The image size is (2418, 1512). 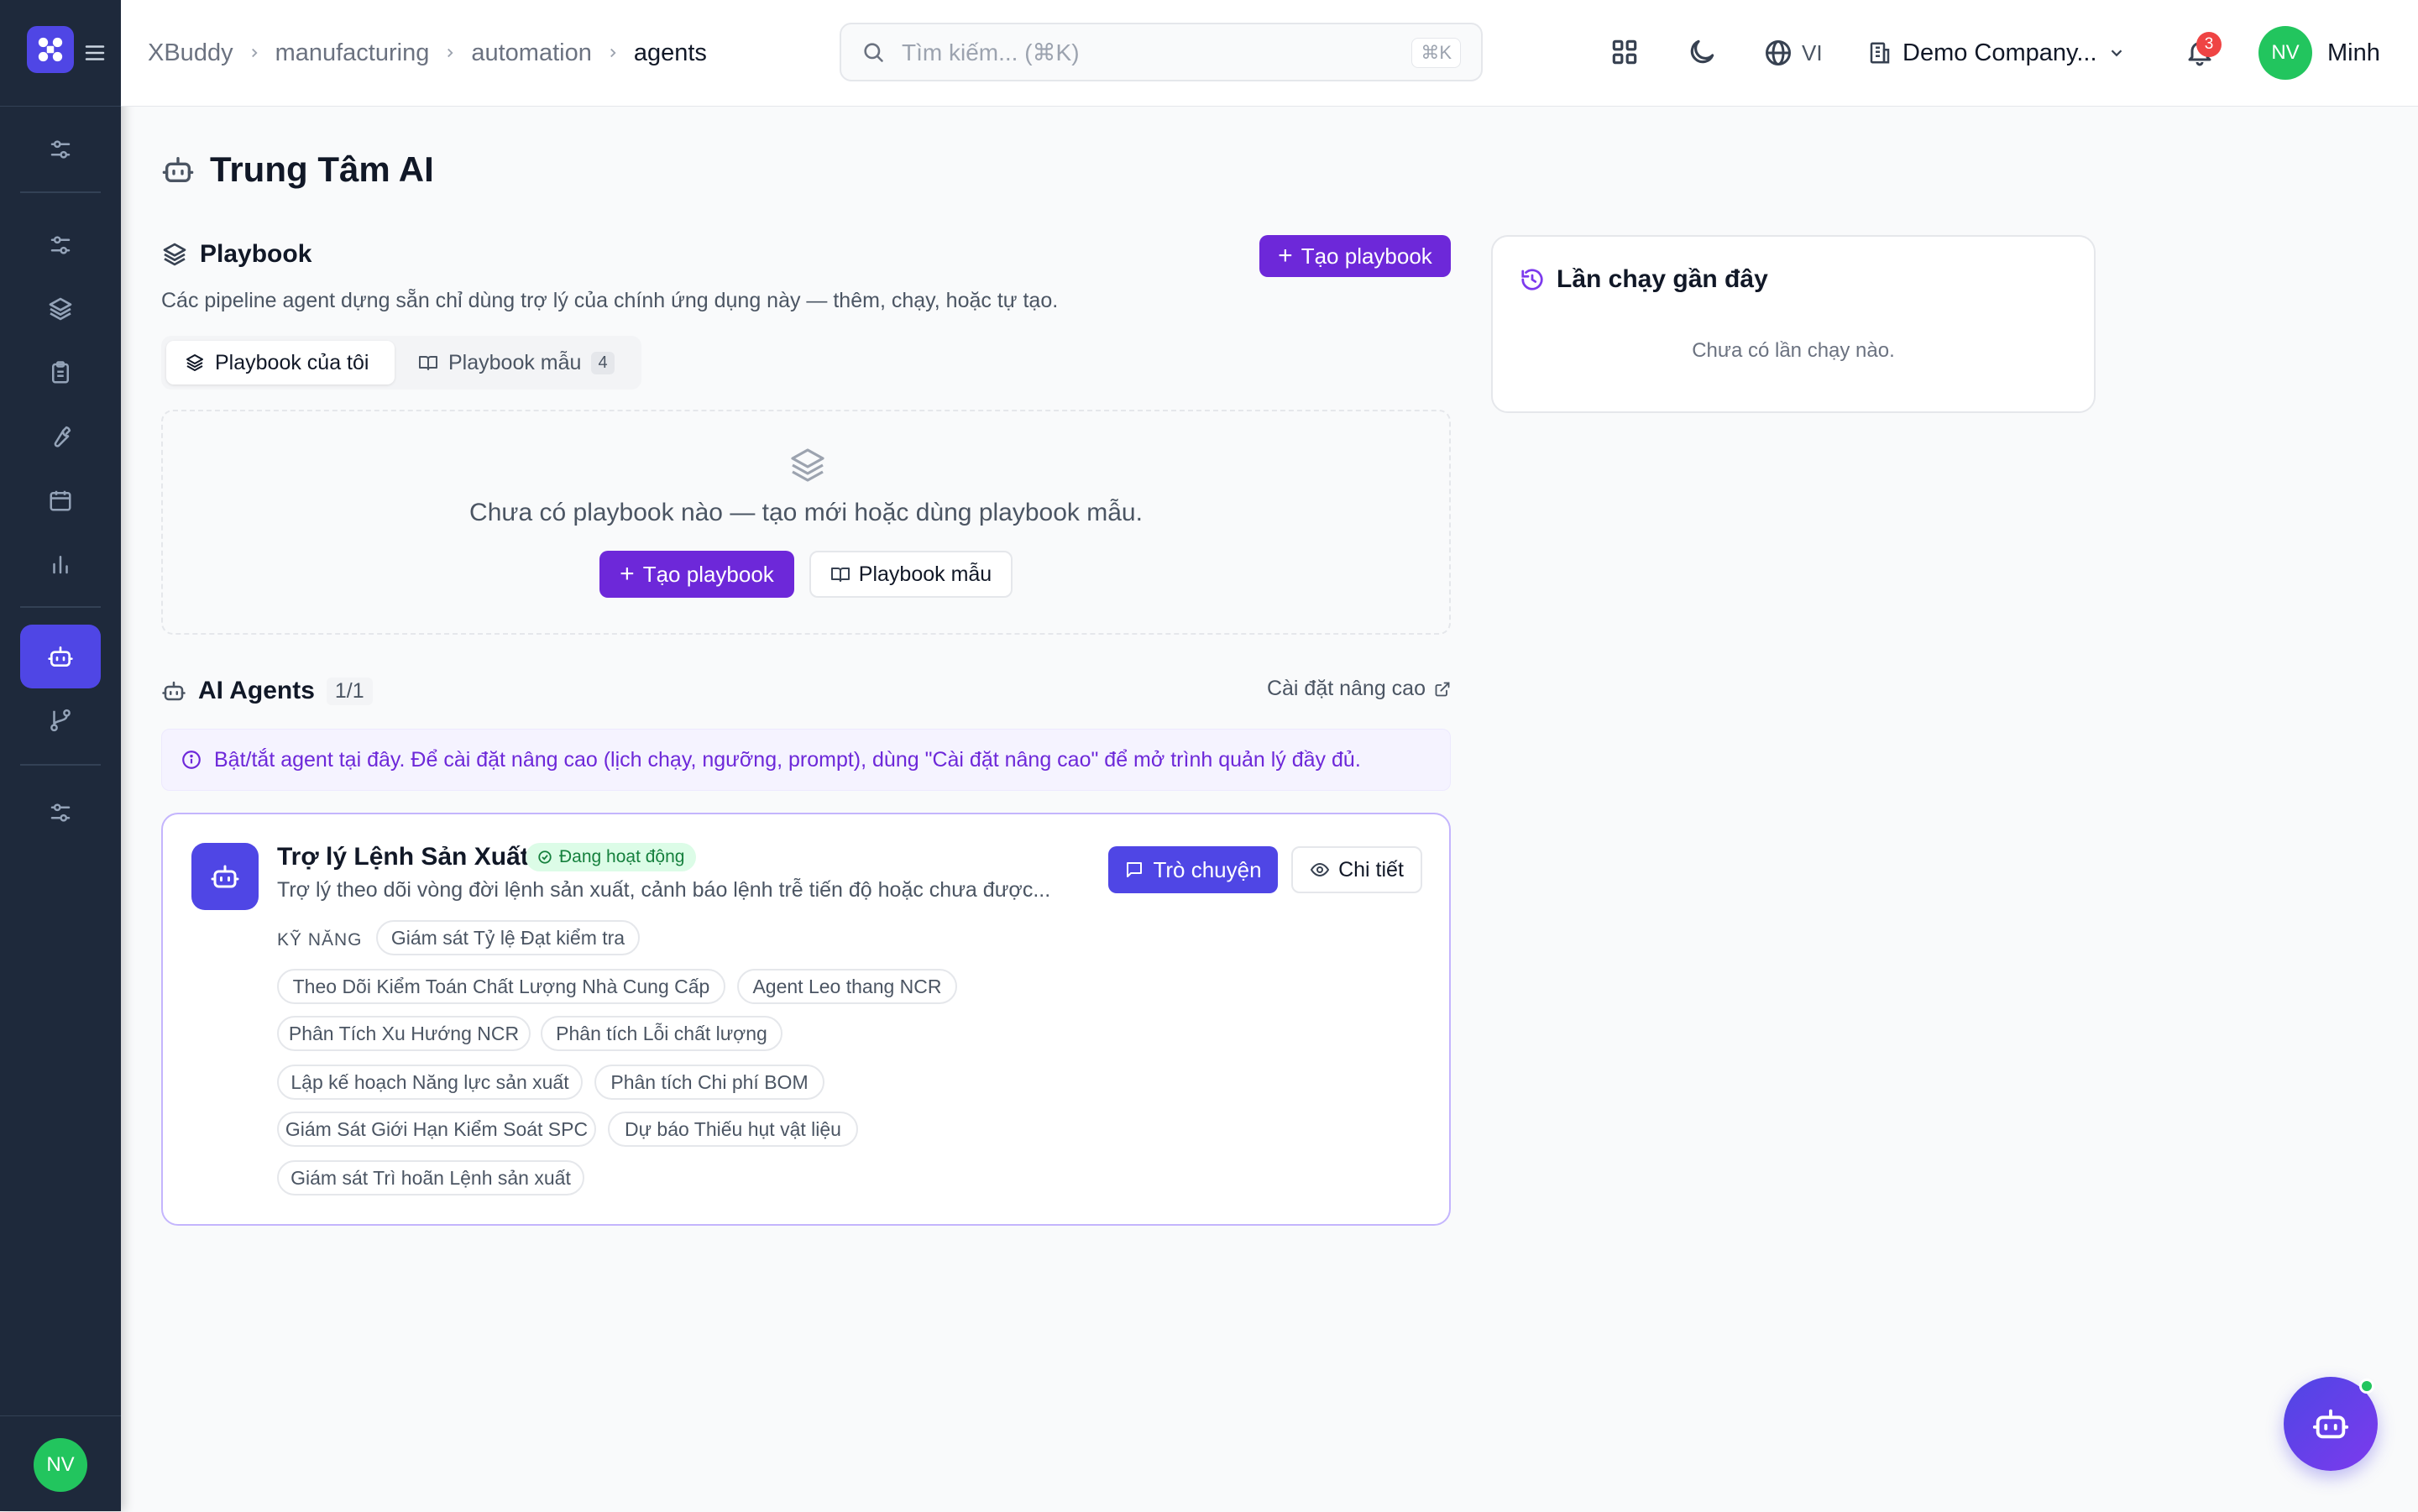 I want to click on sidebar-item-tools, so click(x=60, y=436).